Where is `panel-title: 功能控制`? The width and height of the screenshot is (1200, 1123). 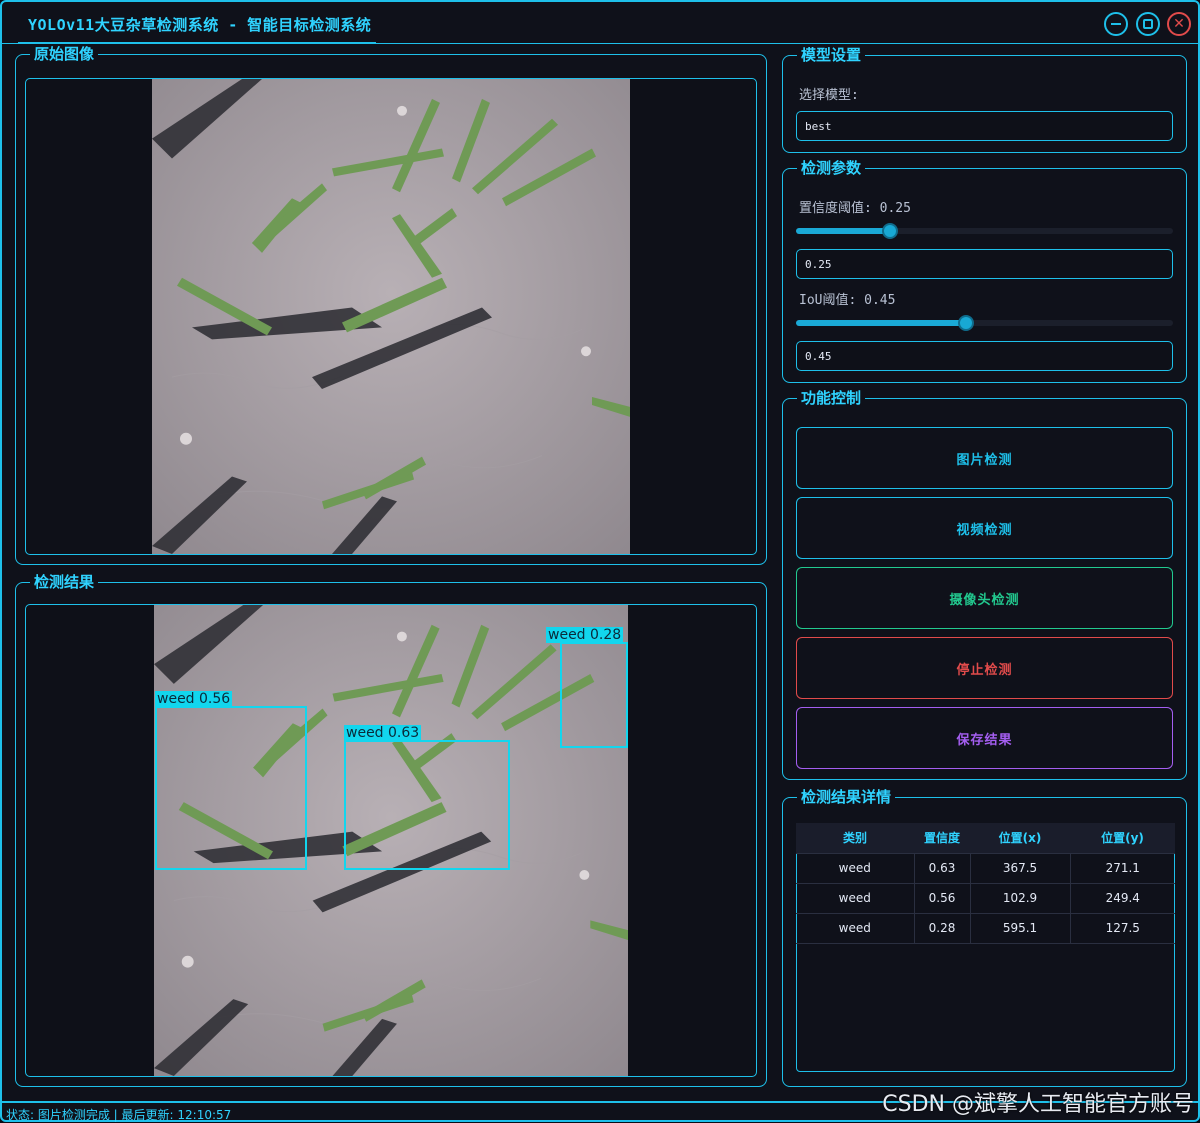 panel-title: 功能控制 is located at coordinates (831, 398).